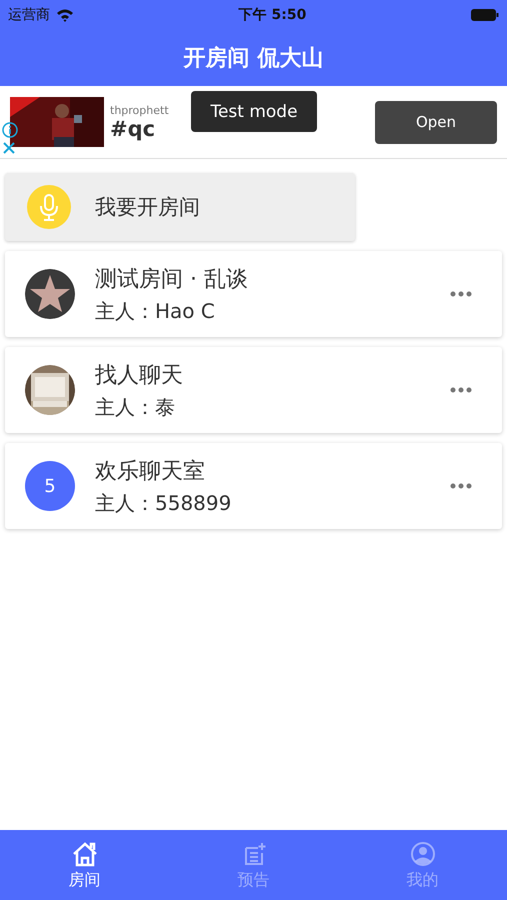 This screenshot has height=900, width=507. What do you see at coordinates (484, 15) in the screenshot?
I see `battery-icon` at bounding box center [484, 15].